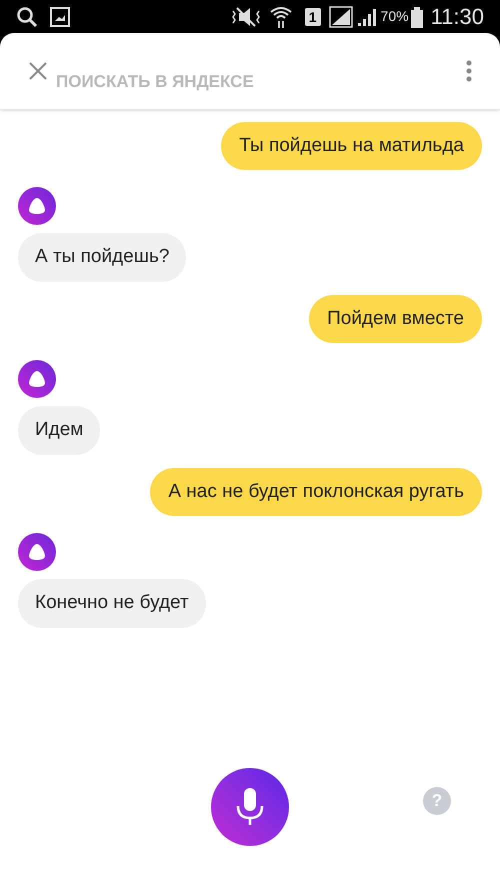 This screenshot has height=890, width=500. Describe the element at coordinates (38, 71) in the screenshot. I see `close-icon` at that location.